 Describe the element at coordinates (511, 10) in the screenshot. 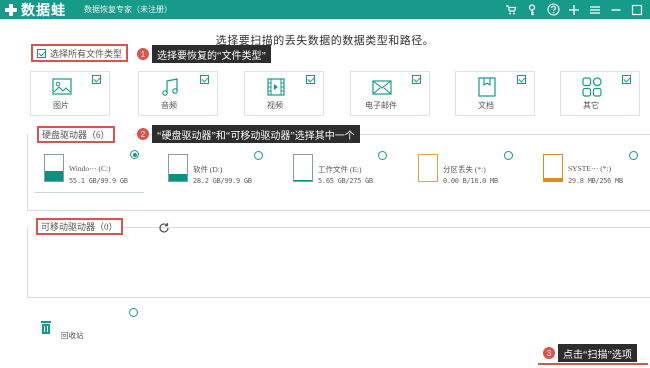

I see `cart-icon` at that location.